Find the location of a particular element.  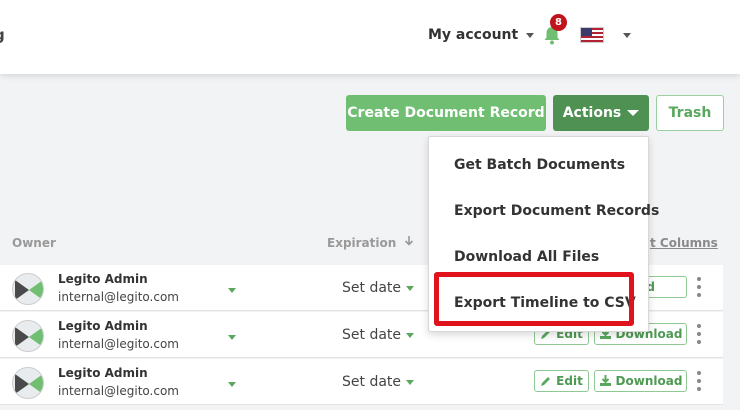

us-flag-icon is located at coordinates (592, 35).